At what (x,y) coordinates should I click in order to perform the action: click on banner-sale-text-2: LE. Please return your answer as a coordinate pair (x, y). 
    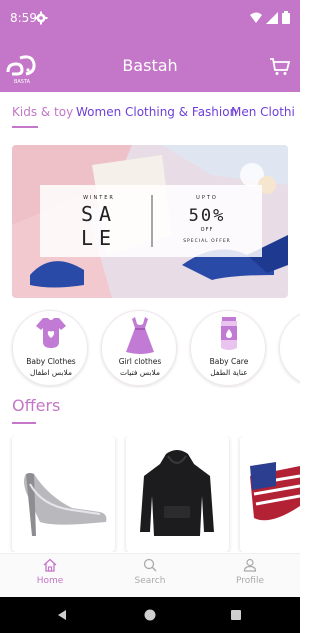
    Looking at the image, I should click on (99, 238).